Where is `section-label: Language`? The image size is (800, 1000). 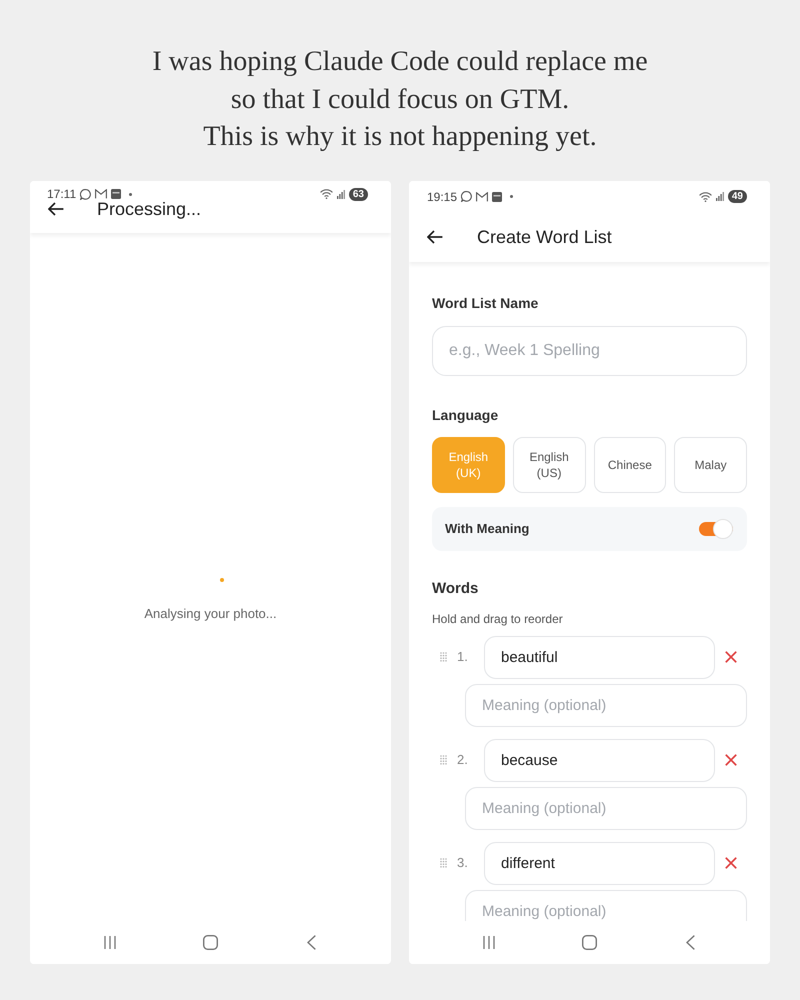
section-label: Language is located at coordinates (466, 415).